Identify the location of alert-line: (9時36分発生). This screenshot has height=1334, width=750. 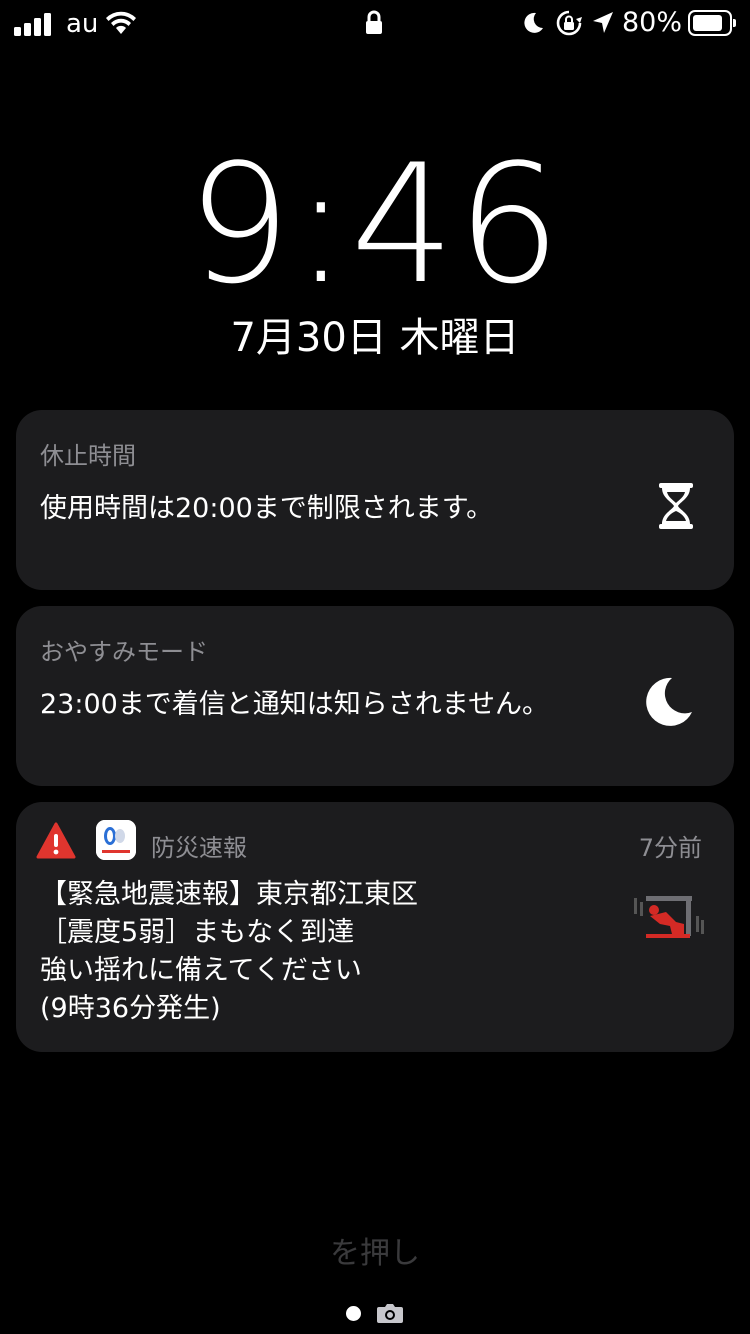
(130, 1008).